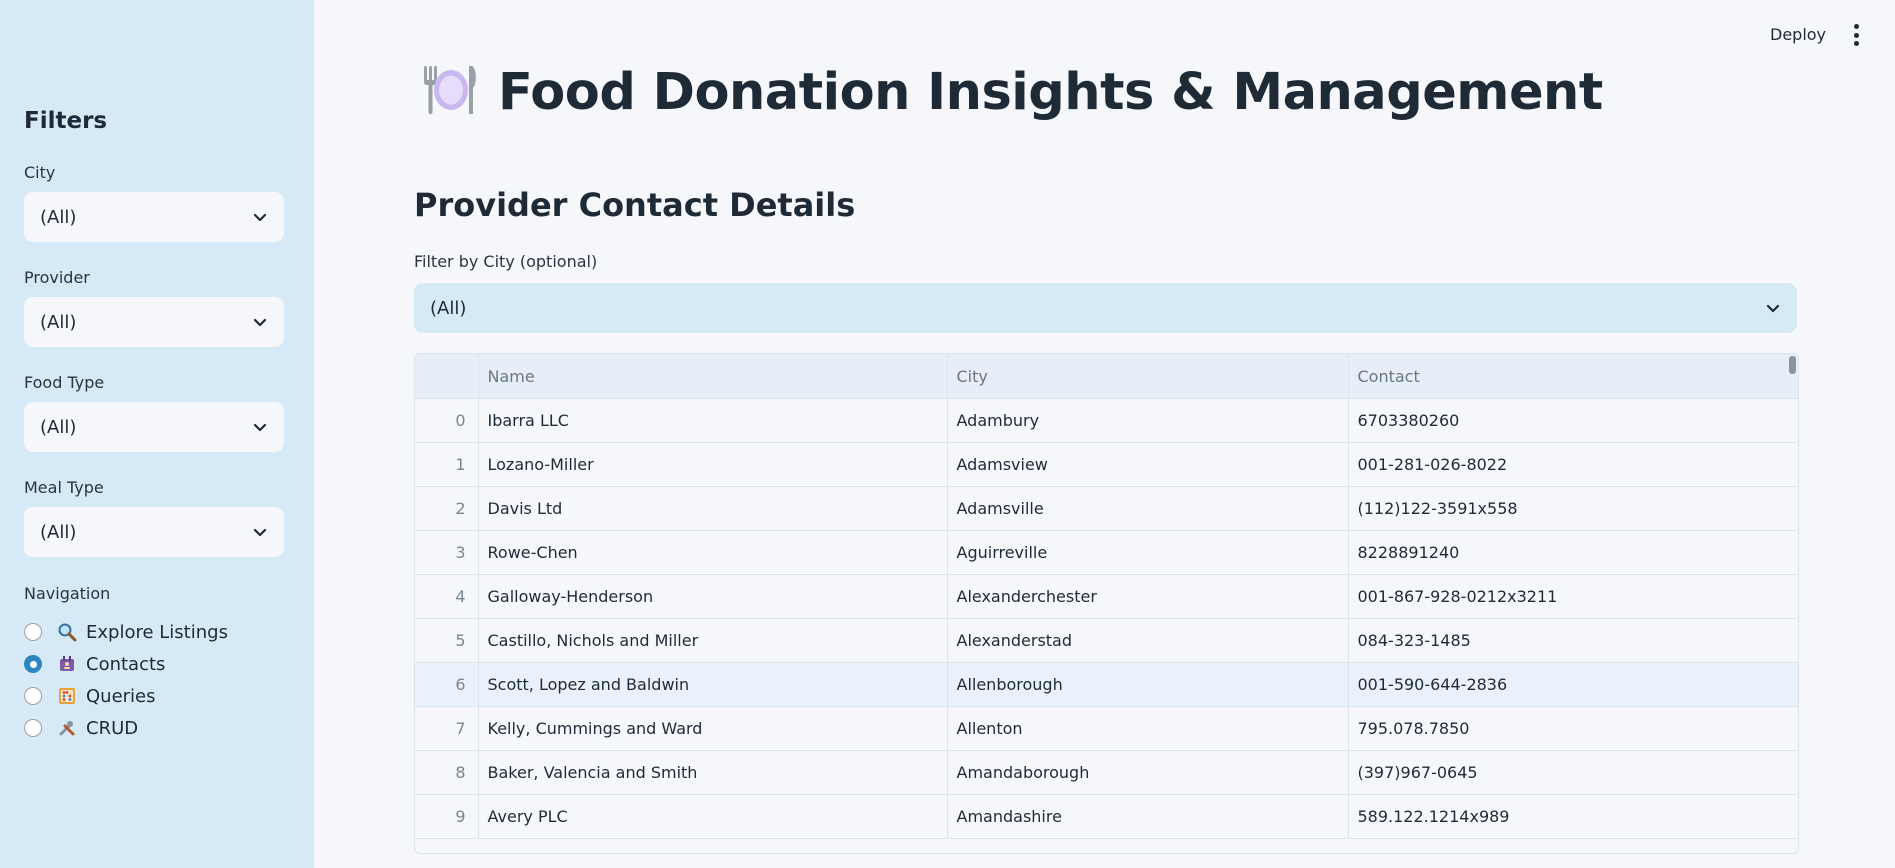  Describe the element at coordinates (64, 487) in the screenshot. I see `meal-type-filter-label: Meal Type` at that location.